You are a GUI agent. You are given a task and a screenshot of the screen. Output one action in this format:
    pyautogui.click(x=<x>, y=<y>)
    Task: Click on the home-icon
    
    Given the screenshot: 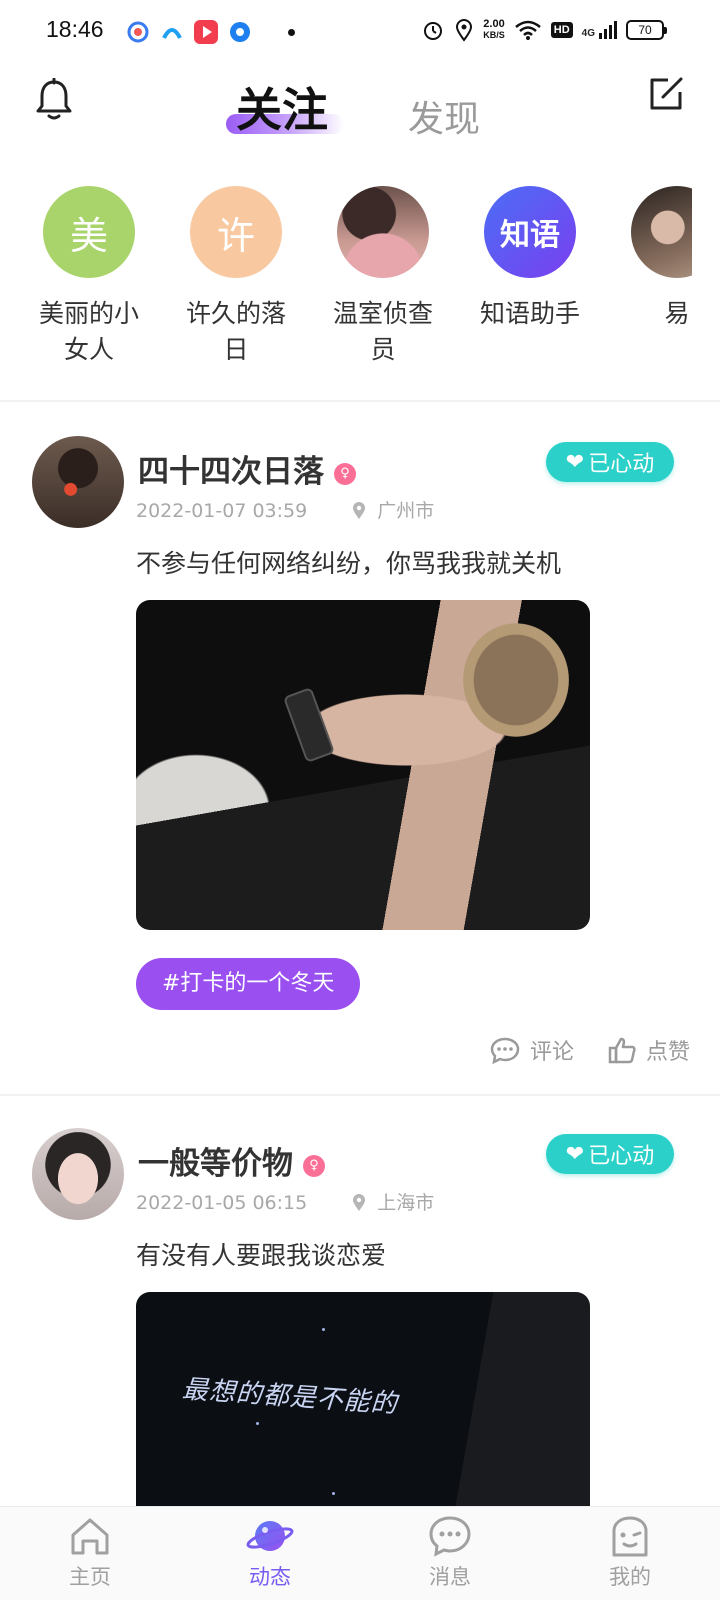 What is the action you would take?
    pyautogui.click(x=90, y=1536)
    